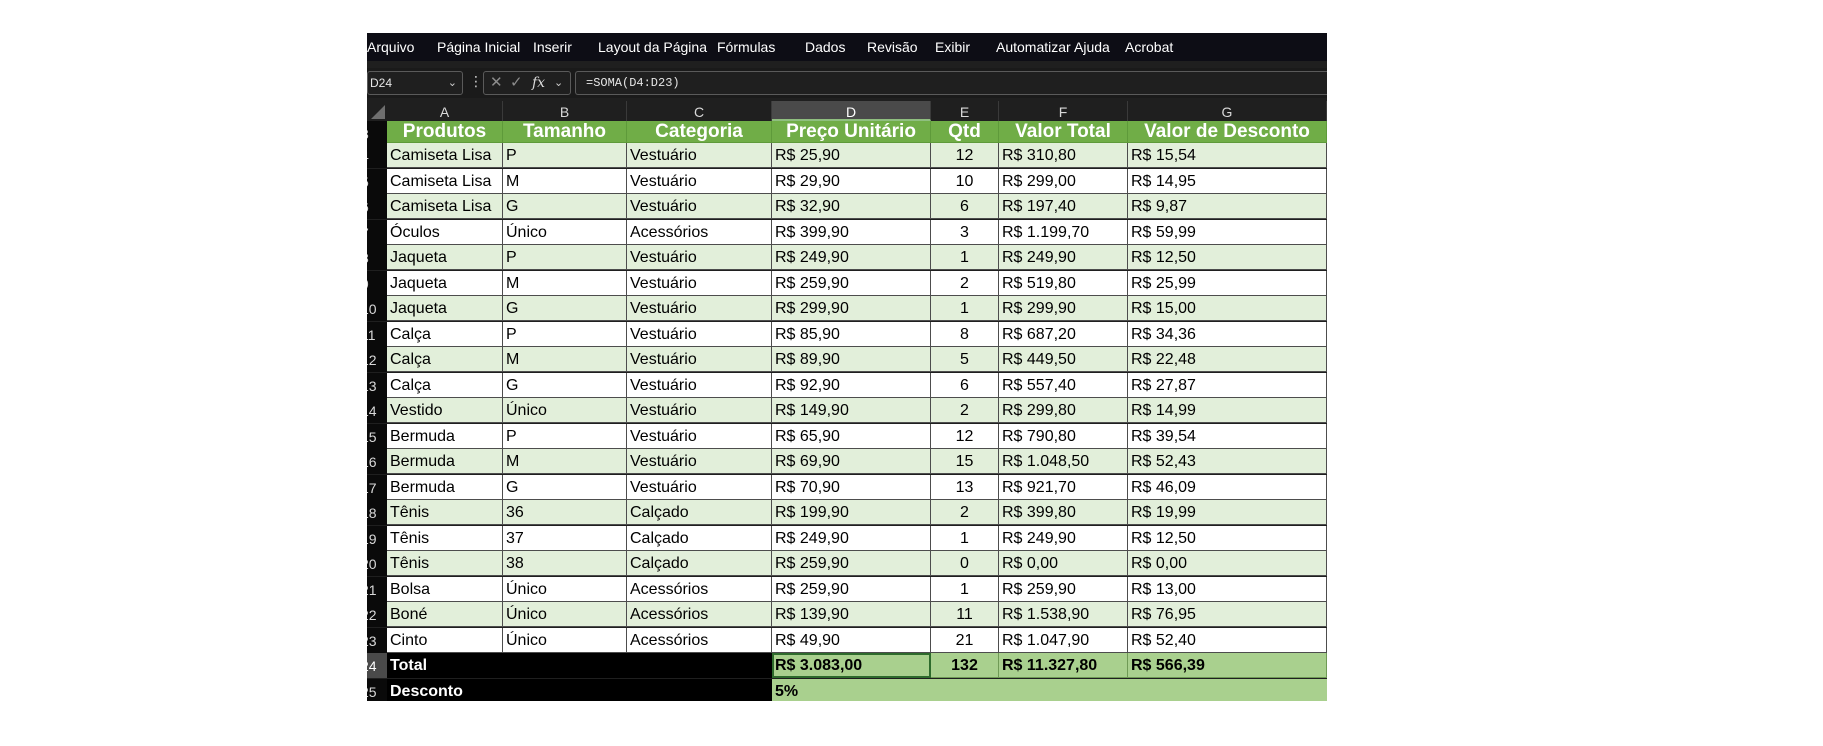  I want to click on row-number: 23, so click(377, 640).